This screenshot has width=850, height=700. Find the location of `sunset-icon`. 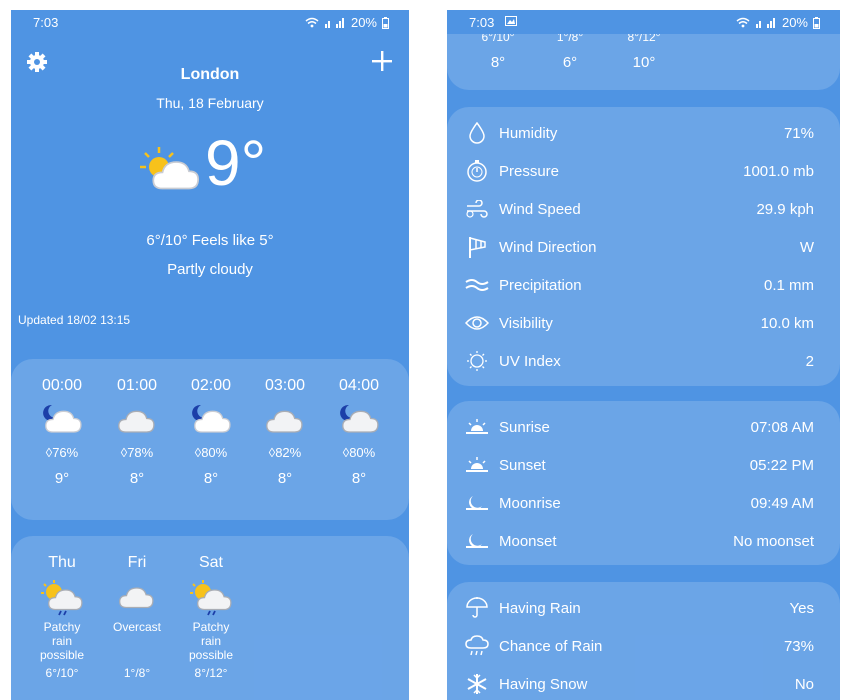

sunset-icon is located at coordinates (477, 465).